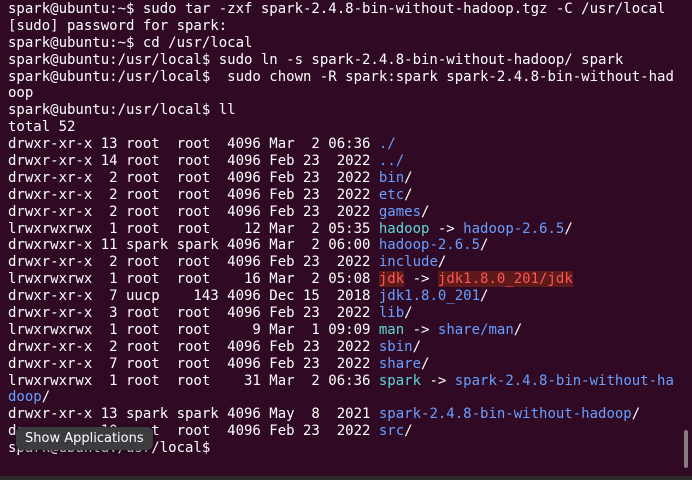 The image size is (692, 480). Describe the element at coordinates (193, 329) in the screenshot. I see `terminal-text-segment: lrwxrwxrwx 1 root root 9 Mar 1 09:09` at that location.